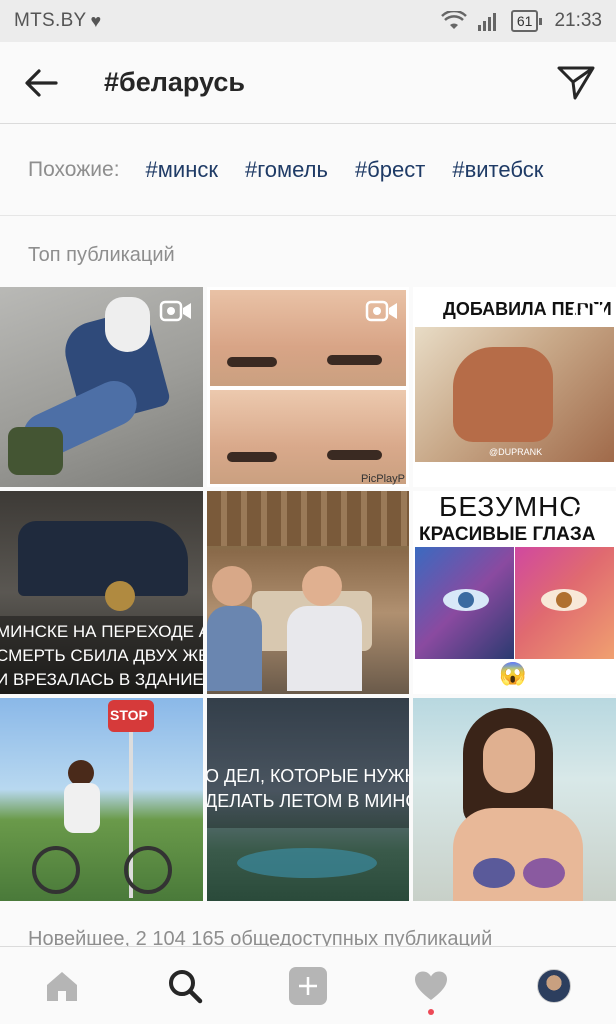 Image resolution: width=616 pixels, height=1024 pixels. What do you see at coordinates (101, 799) in the screenshot?
I see `post-thumbnail: STOP` at bounding box center [101, 799].